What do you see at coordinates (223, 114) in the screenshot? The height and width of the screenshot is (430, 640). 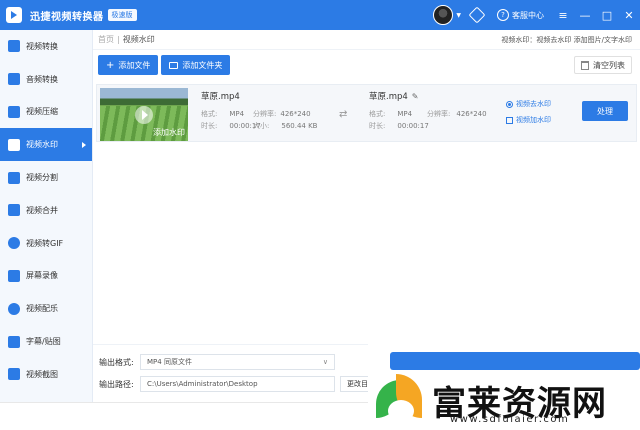 I see `source-format: 格式: MP4` at bounding box center [223, 114].